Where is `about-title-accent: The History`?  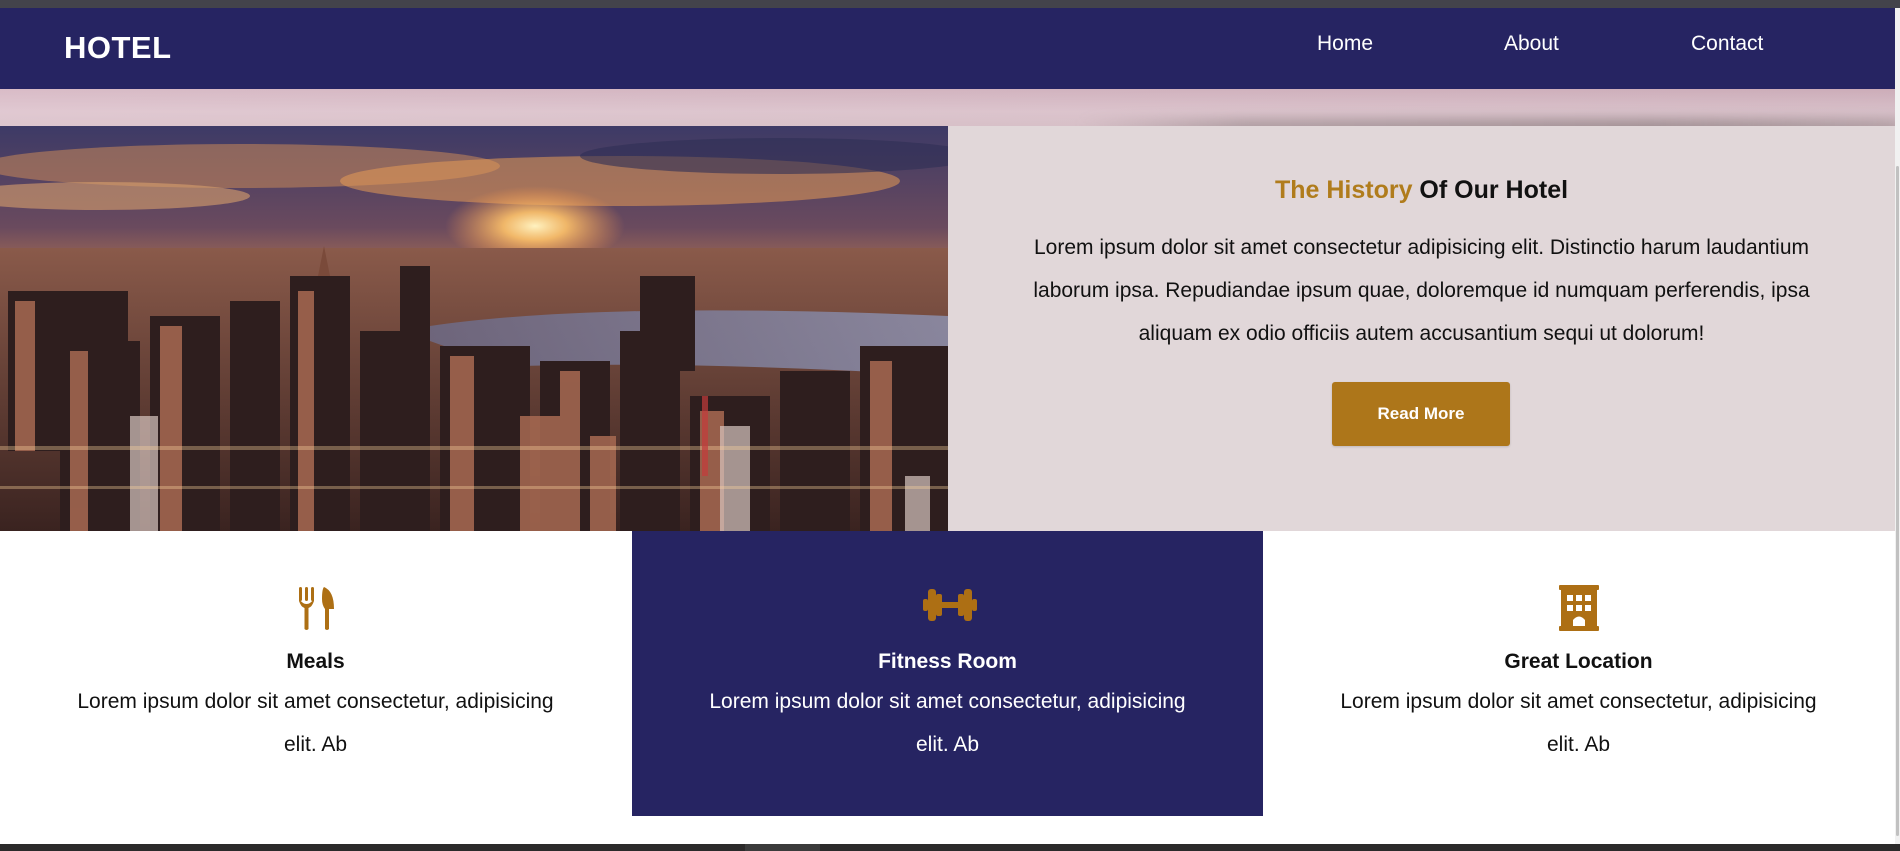 about-title-accent: The History is located at coordinates (1343, 190).